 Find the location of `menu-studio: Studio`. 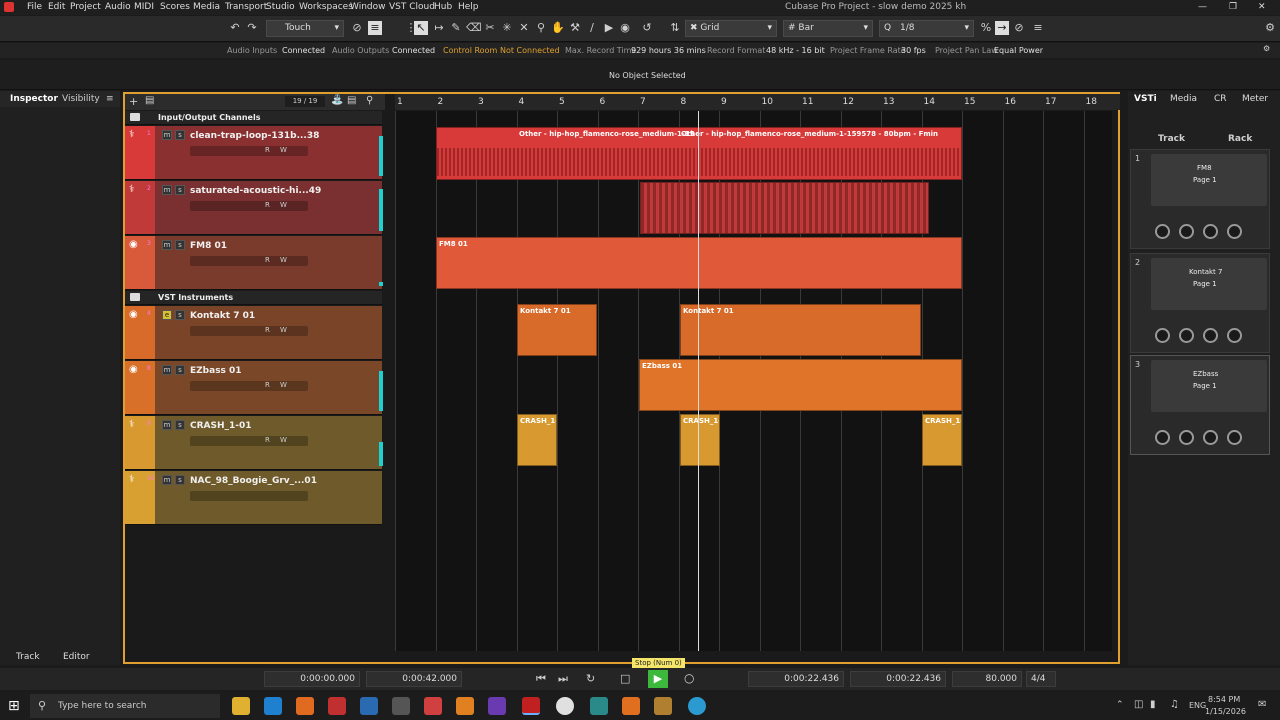

menu-studio: Studio is located at coordinates (280, 7).